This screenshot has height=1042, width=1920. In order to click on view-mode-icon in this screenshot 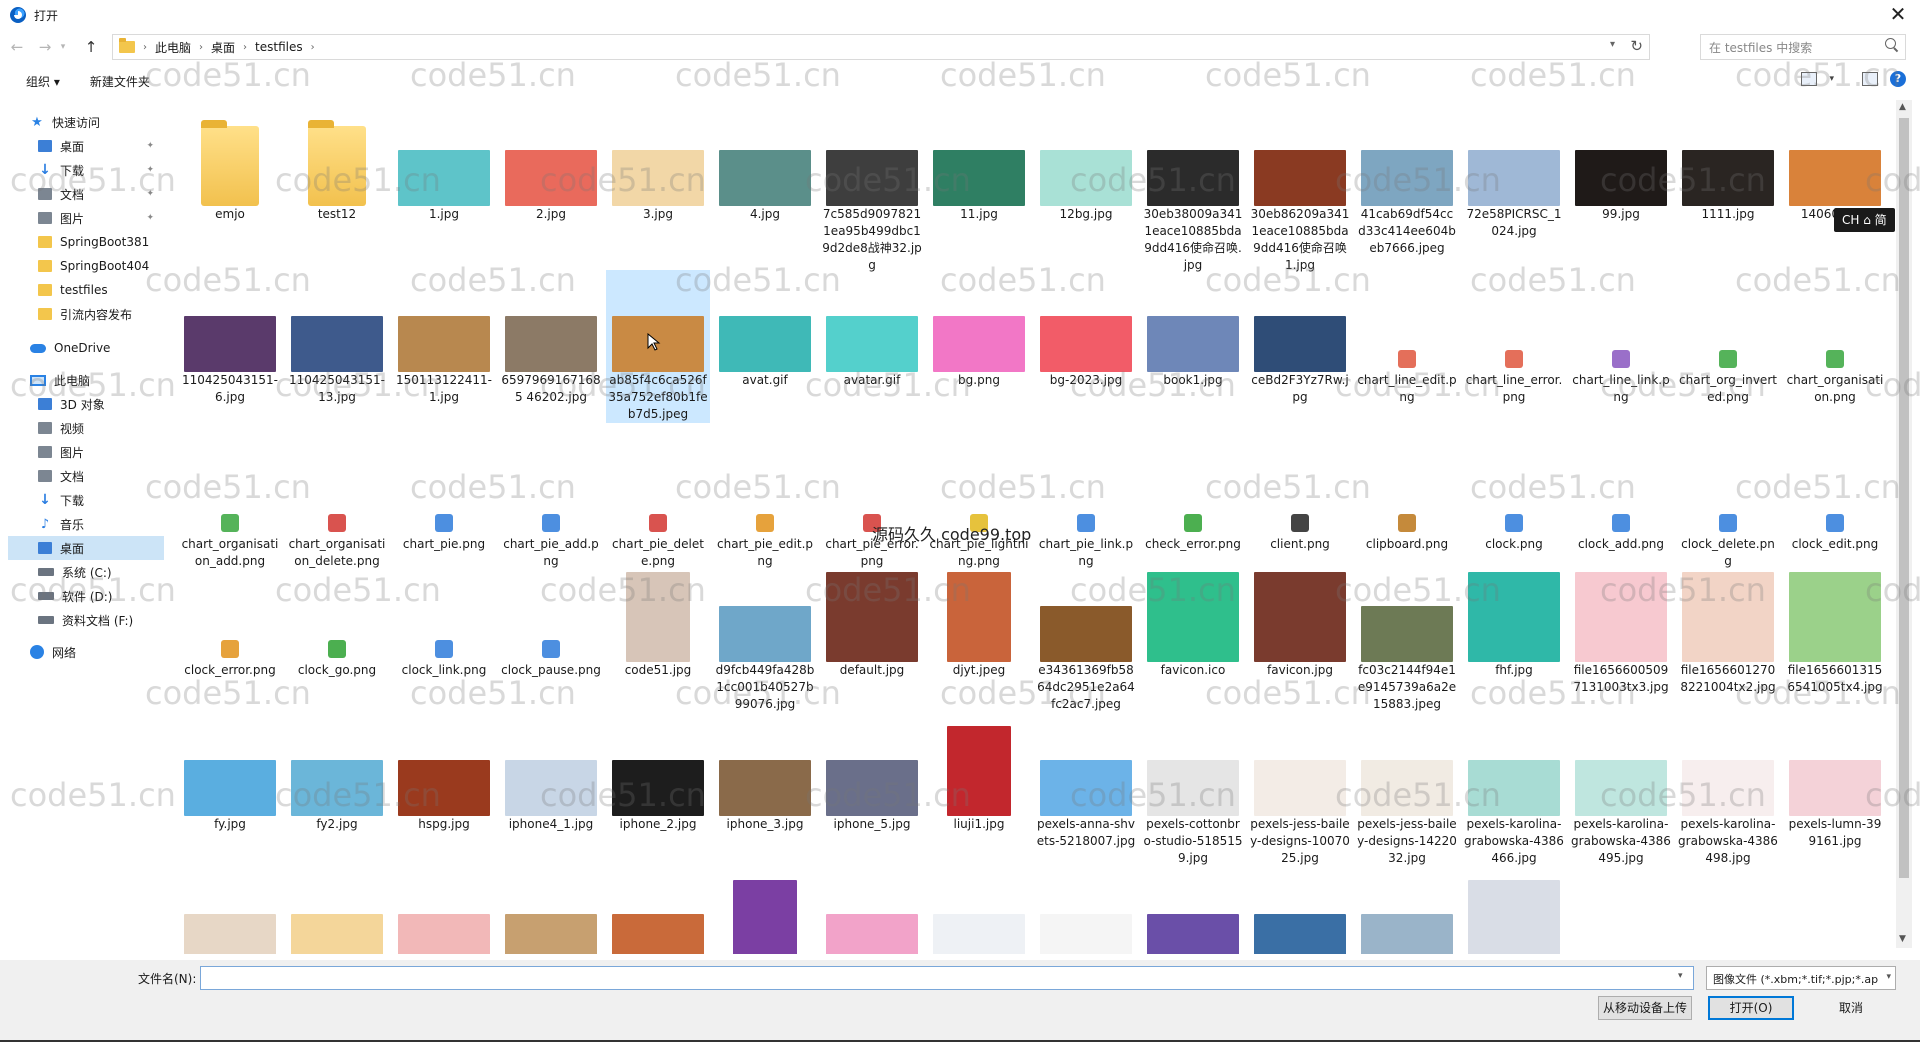, I will do `click(1809, 79)`.